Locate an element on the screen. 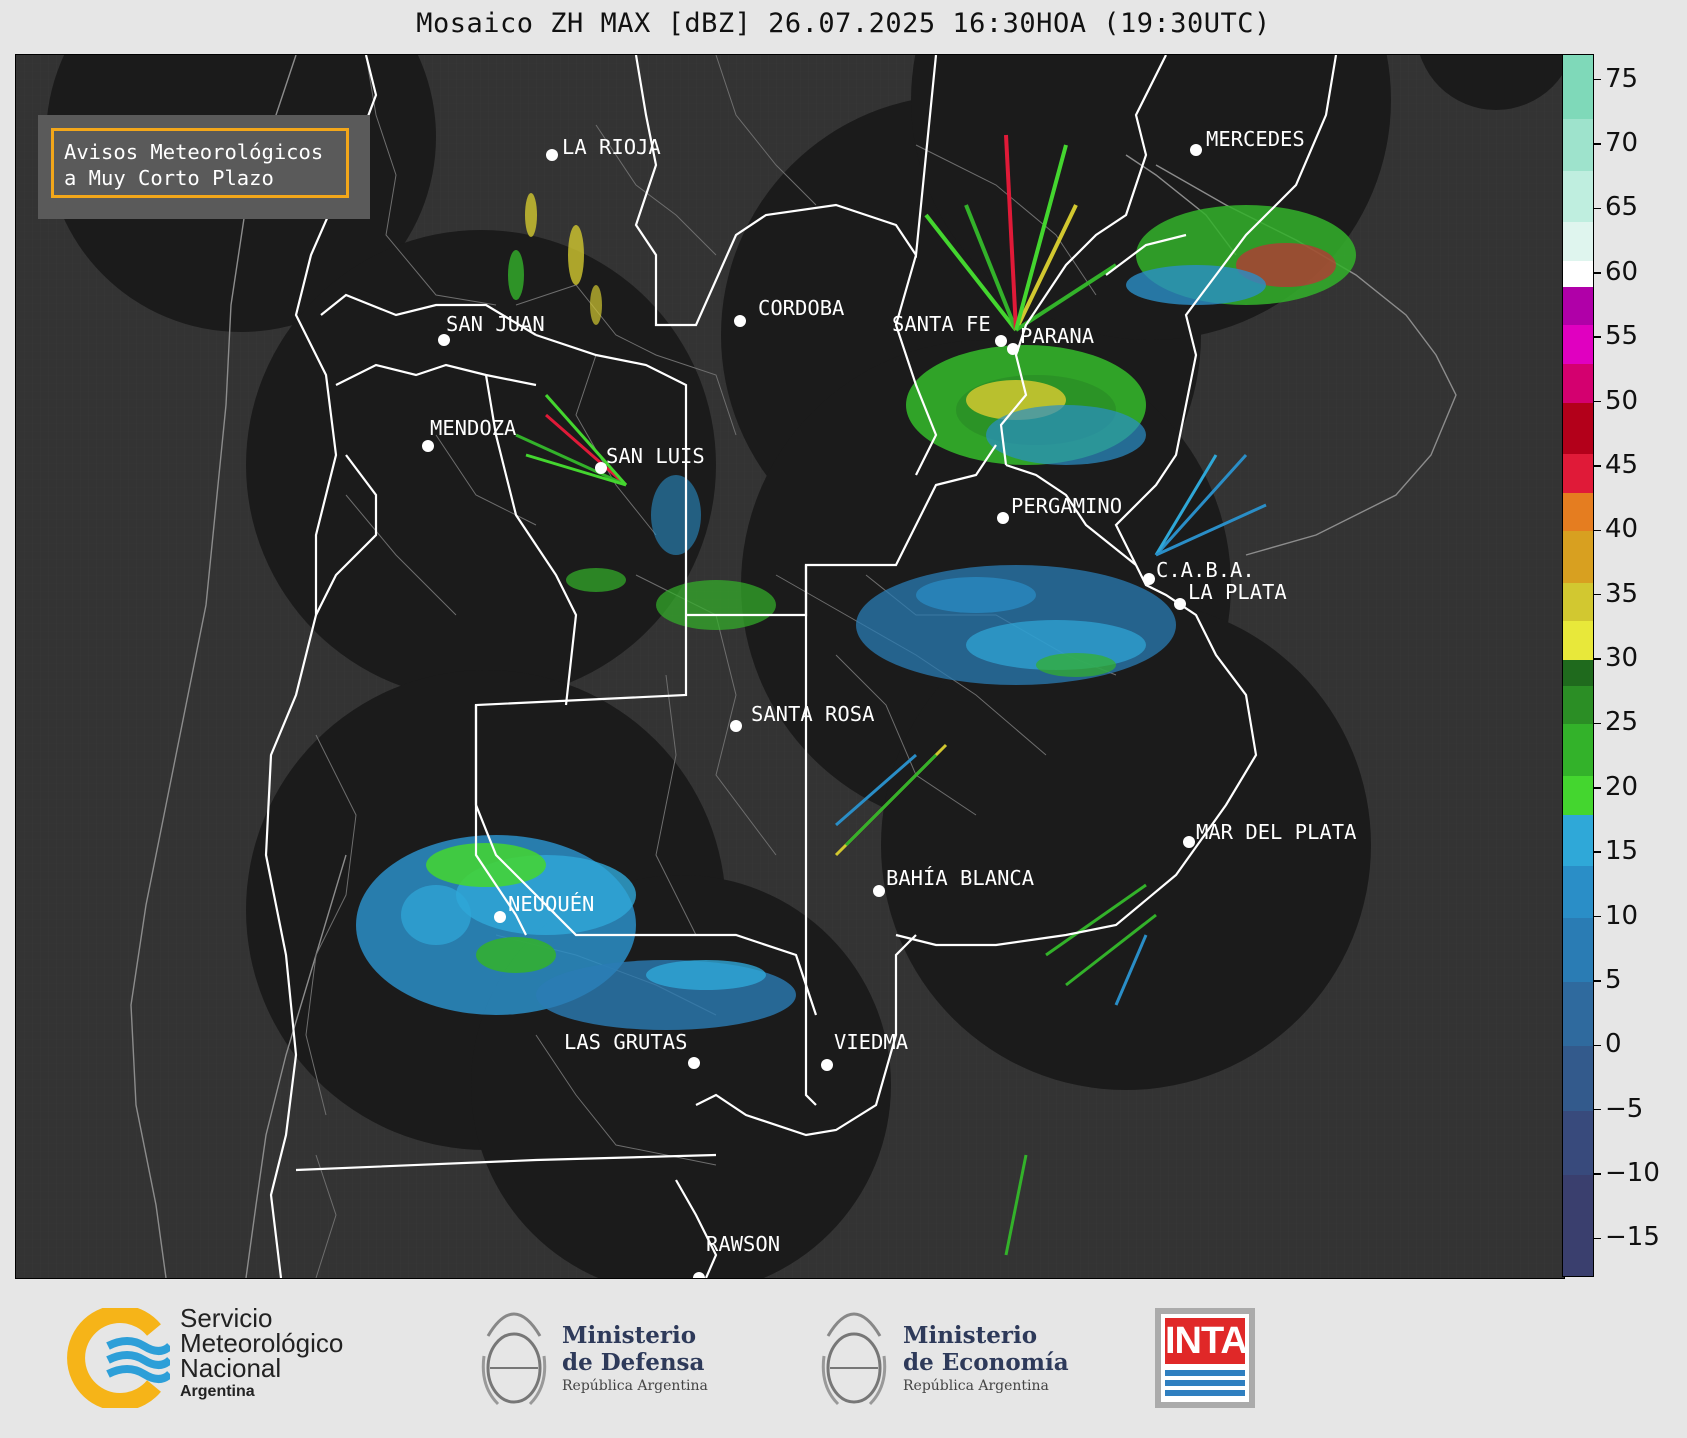  colorbar-tick-label: 15 is located at coordinates (1622, 851).